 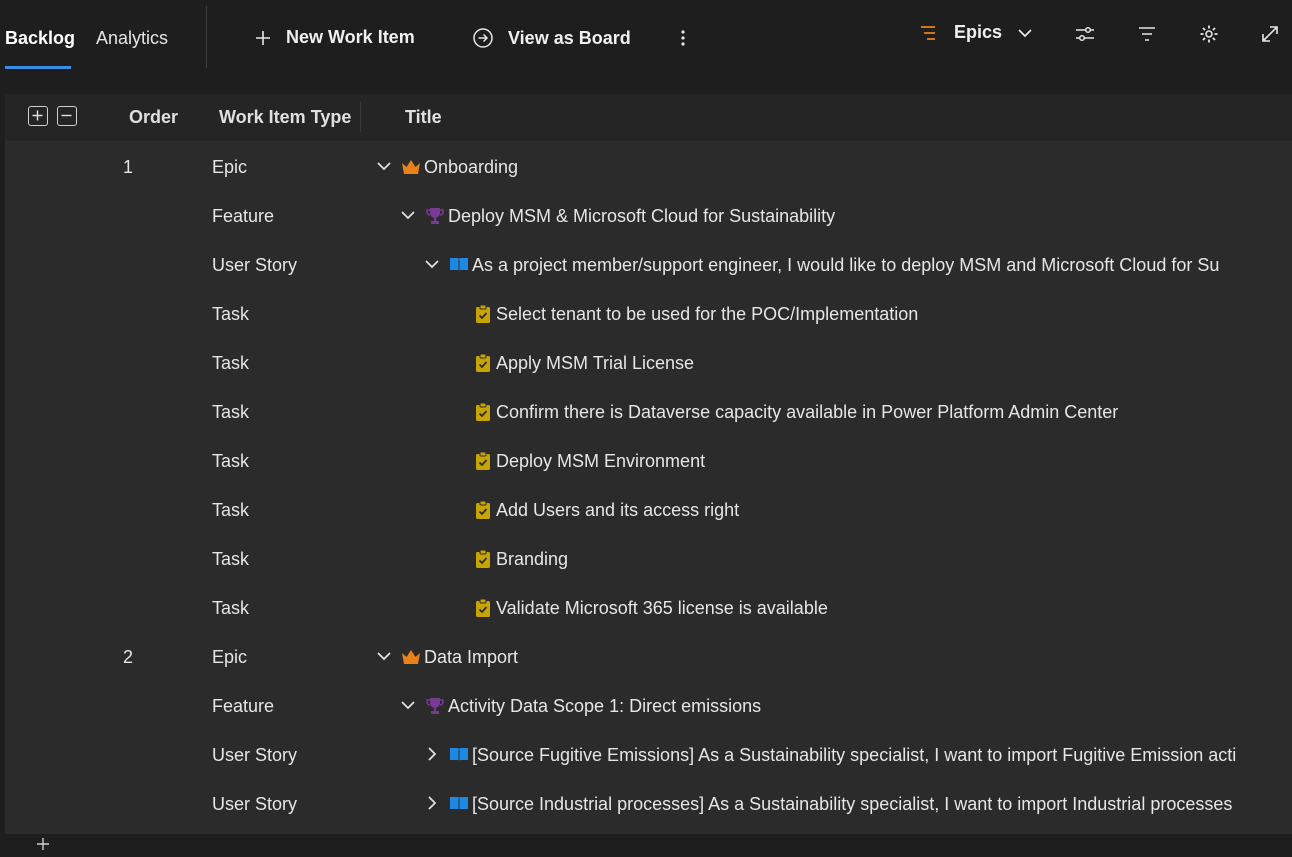 What do you see at coordinates (604, 706) in the screenshot?
I see `row-title: Activity Data Scope 1: Direct emissions` at bounding box center [604, 706].